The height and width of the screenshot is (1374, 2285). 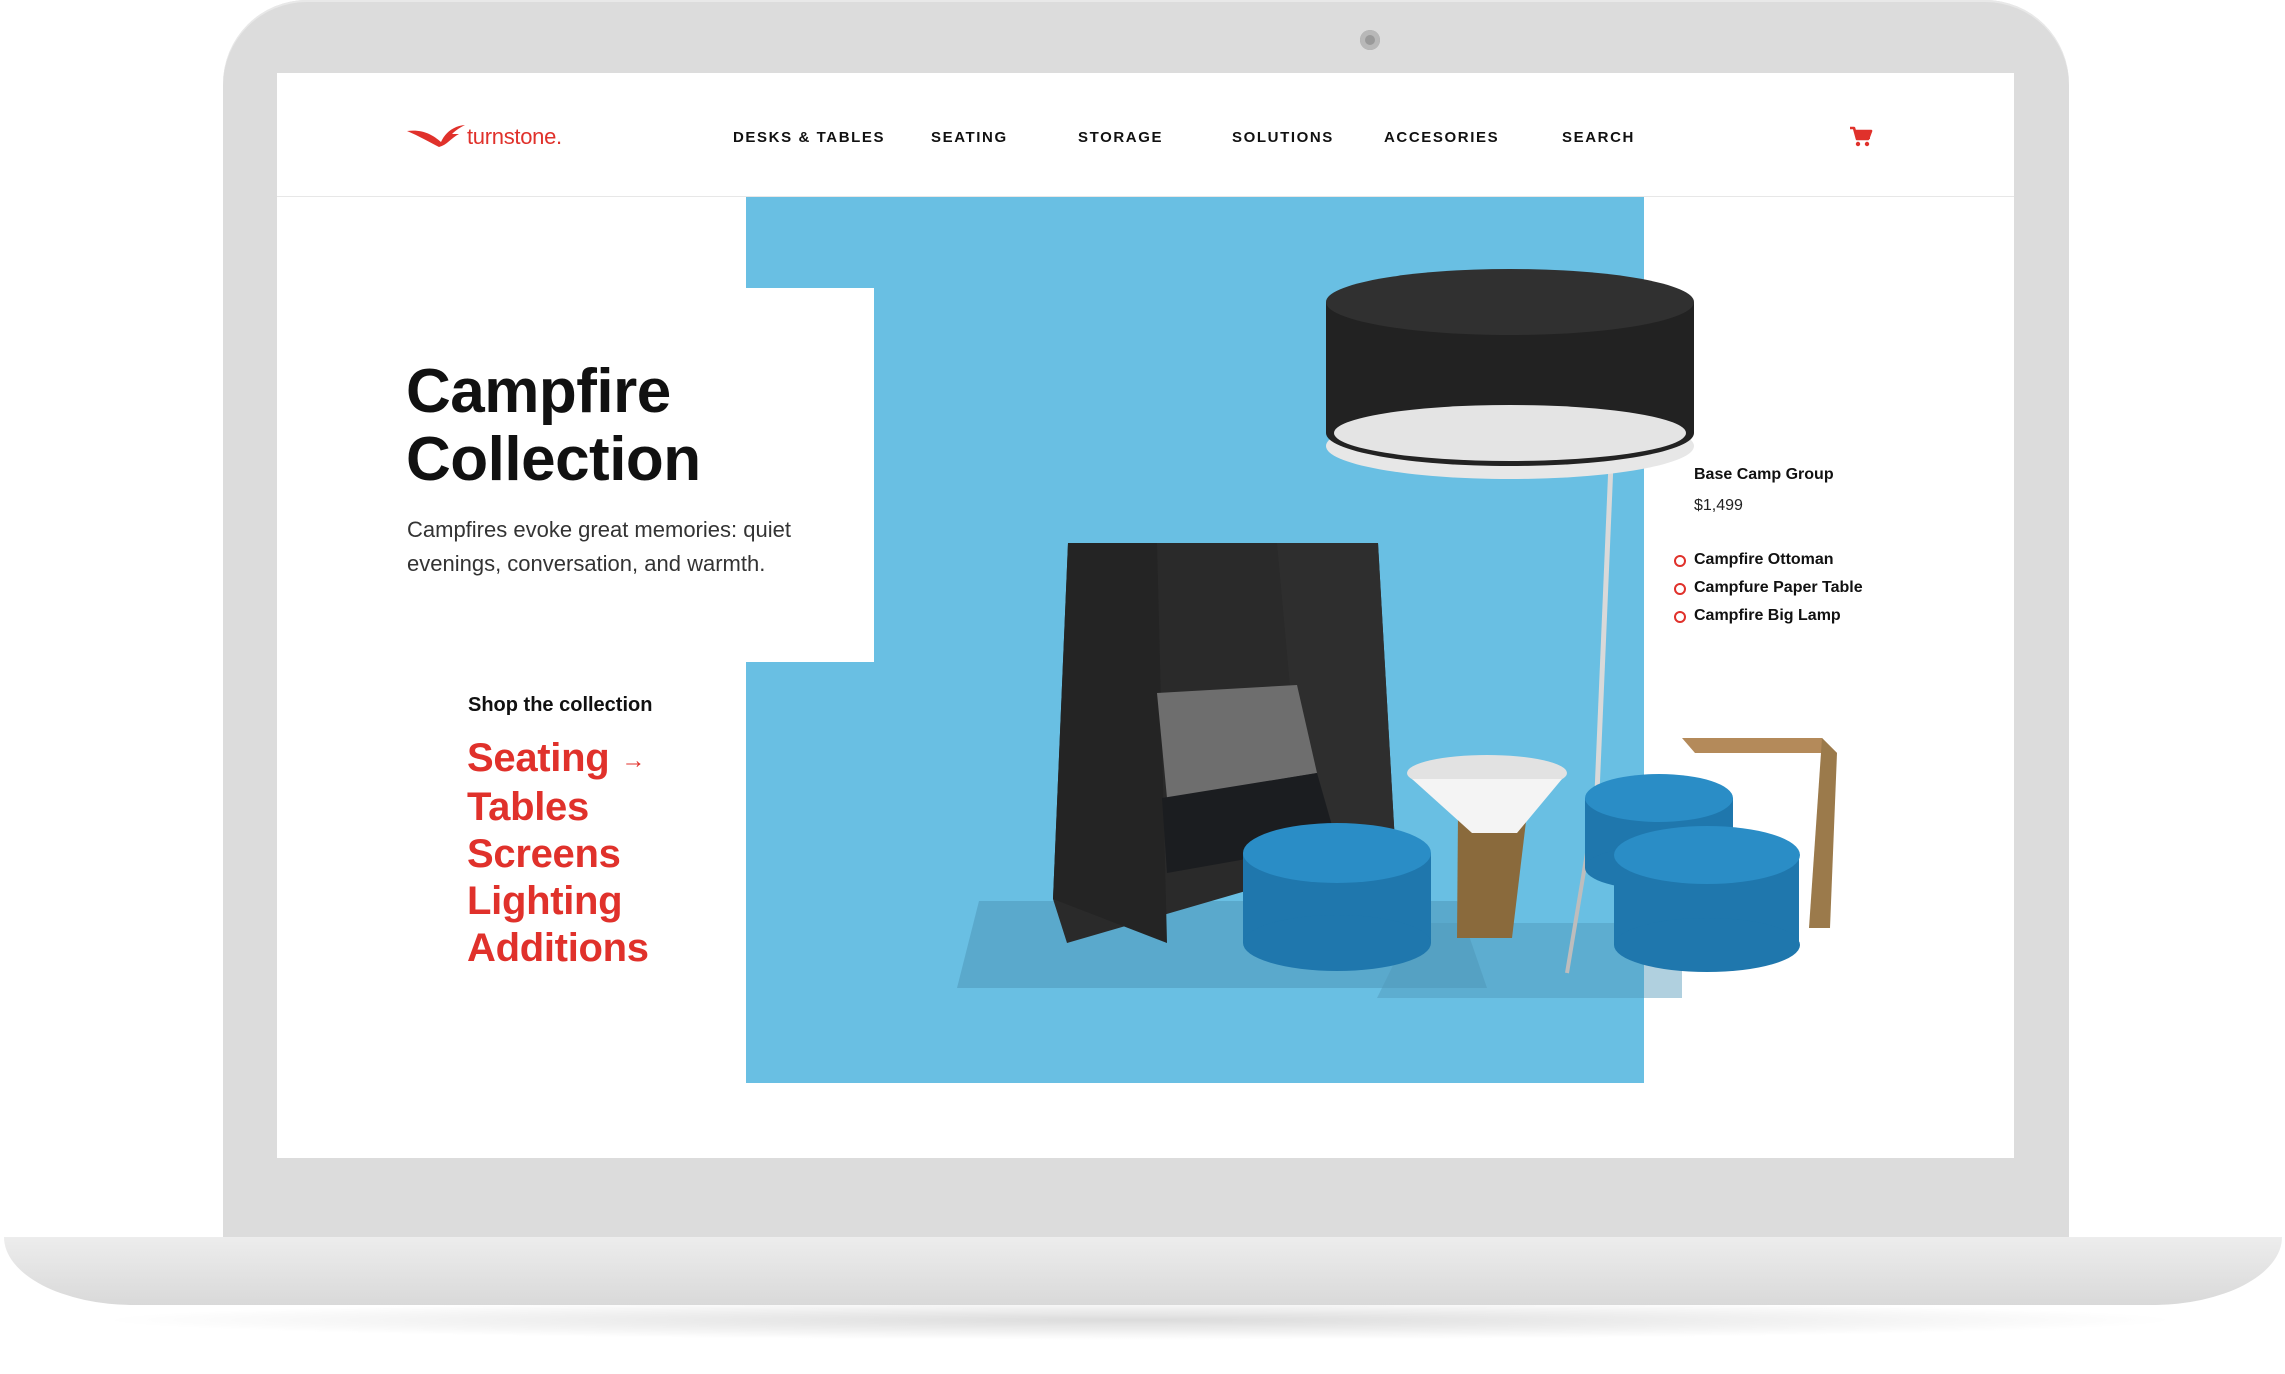 What do you see at coordinates (1370, 40) in the screenshot?
I see `camera-icon` at bounding box center [1370, 40].